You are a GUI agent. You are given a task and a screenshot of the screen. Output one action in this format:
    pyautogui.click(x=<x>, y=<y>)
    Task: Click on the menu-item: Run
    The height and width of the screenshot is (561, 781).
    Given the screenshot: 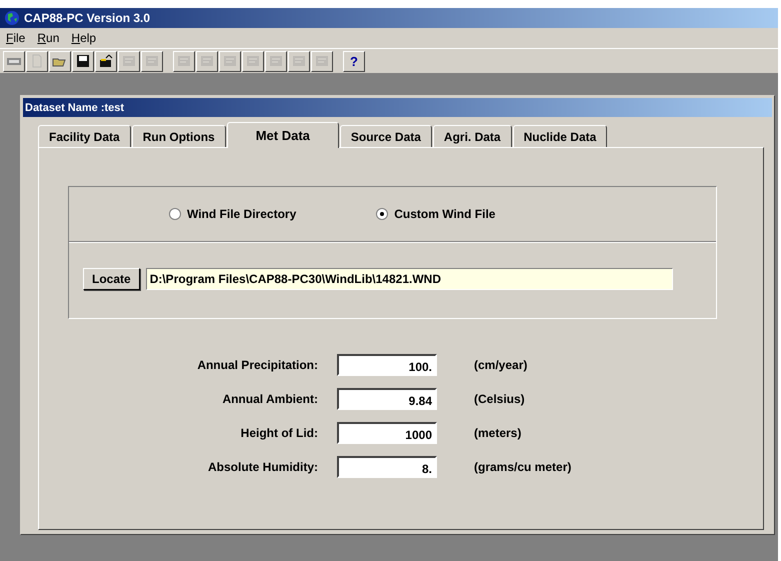 What is the action you would take?
    pyautogui.click(x=48, y=38)
    